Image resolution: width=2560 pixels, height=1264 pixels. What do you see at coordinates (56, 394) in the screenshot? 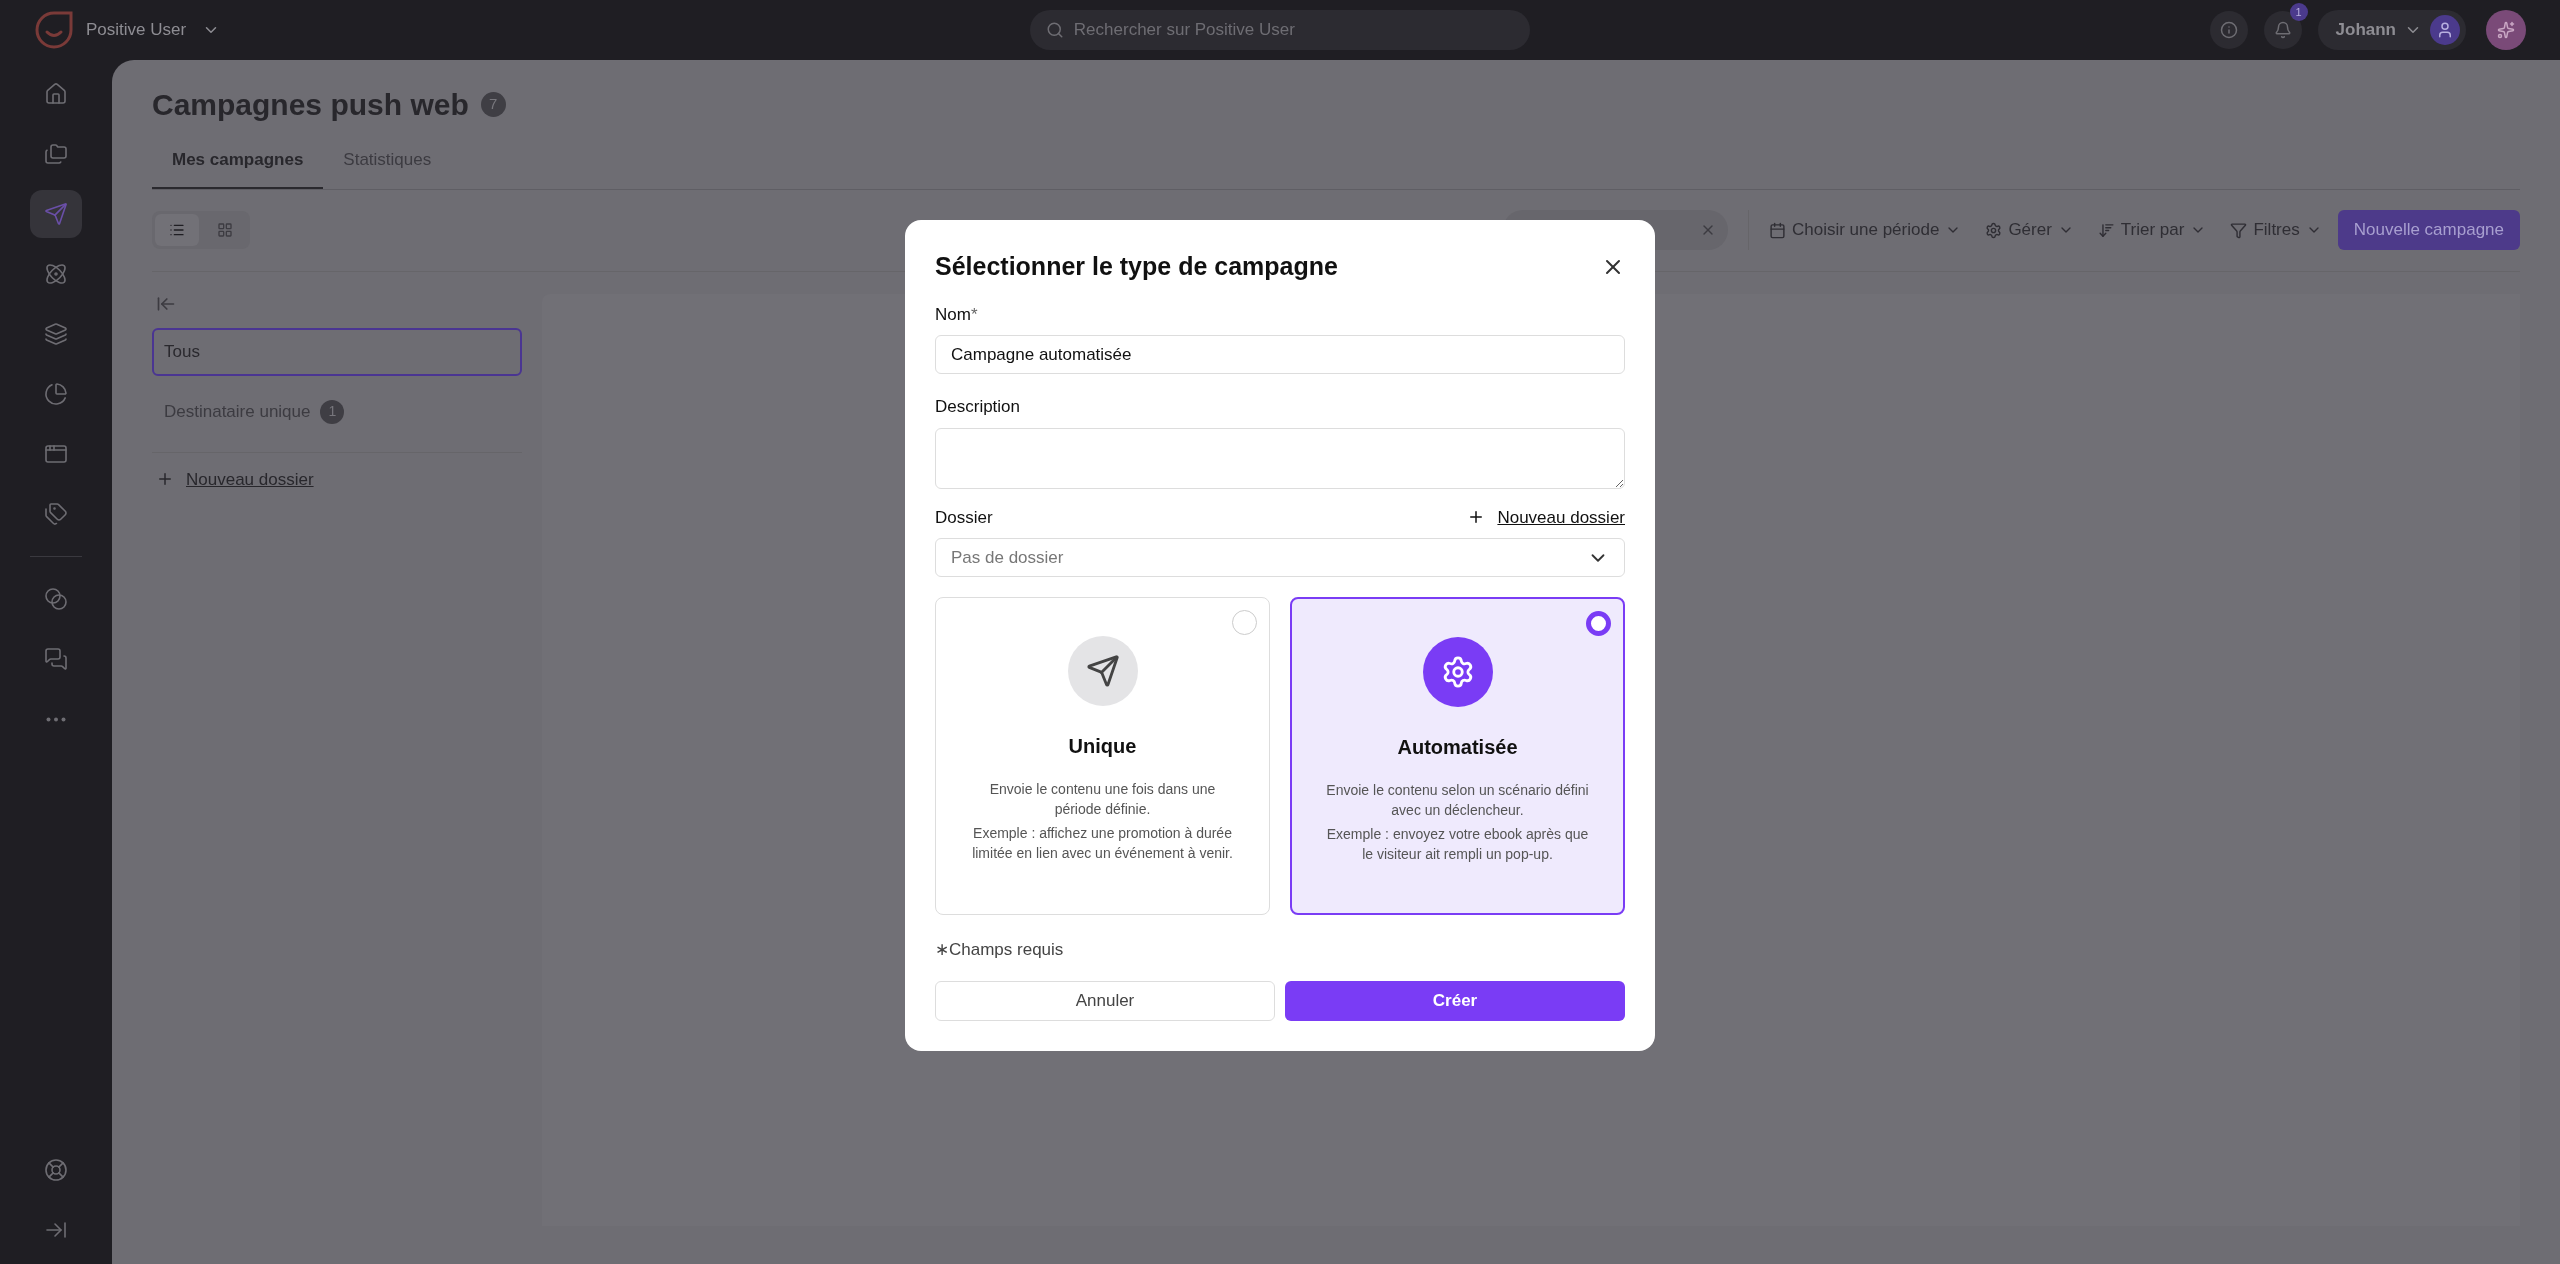
I see `pie-chart-icon` at bounding box center [56, 394].